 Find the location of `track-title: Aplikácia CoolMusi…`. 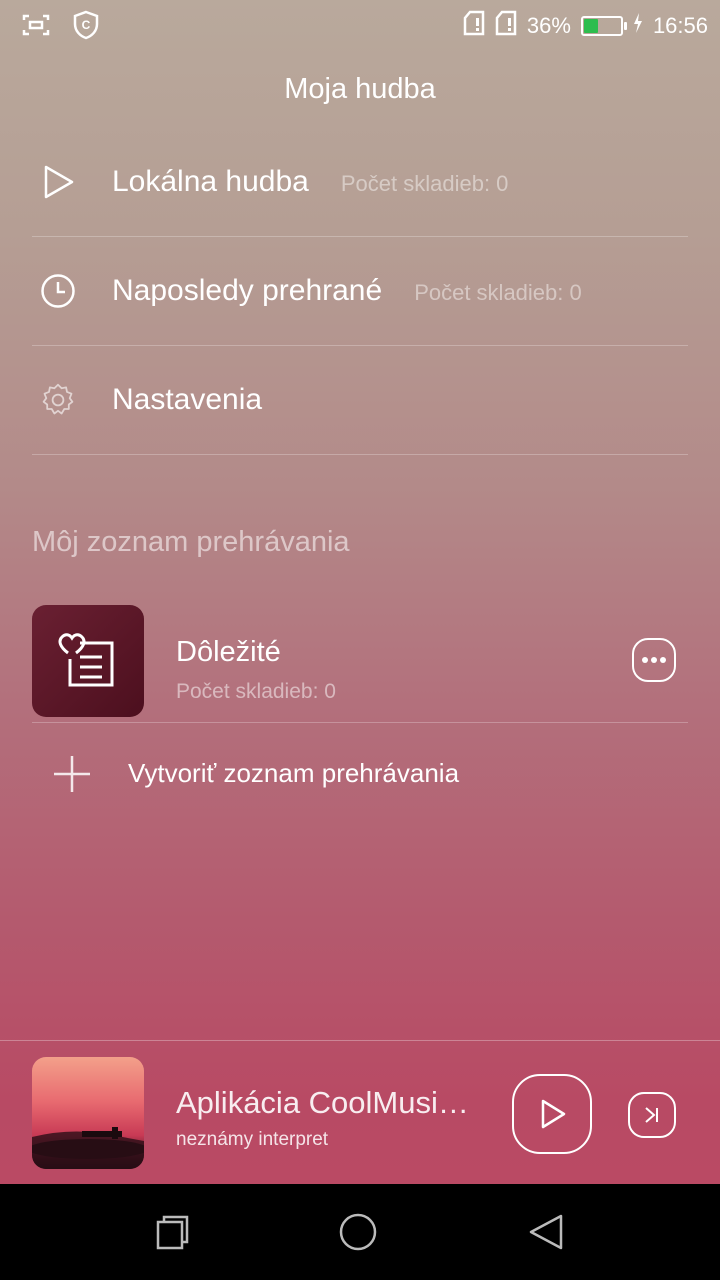

track-title: Aplikácia CoolMusi… is located at coordinates (322, 1102).